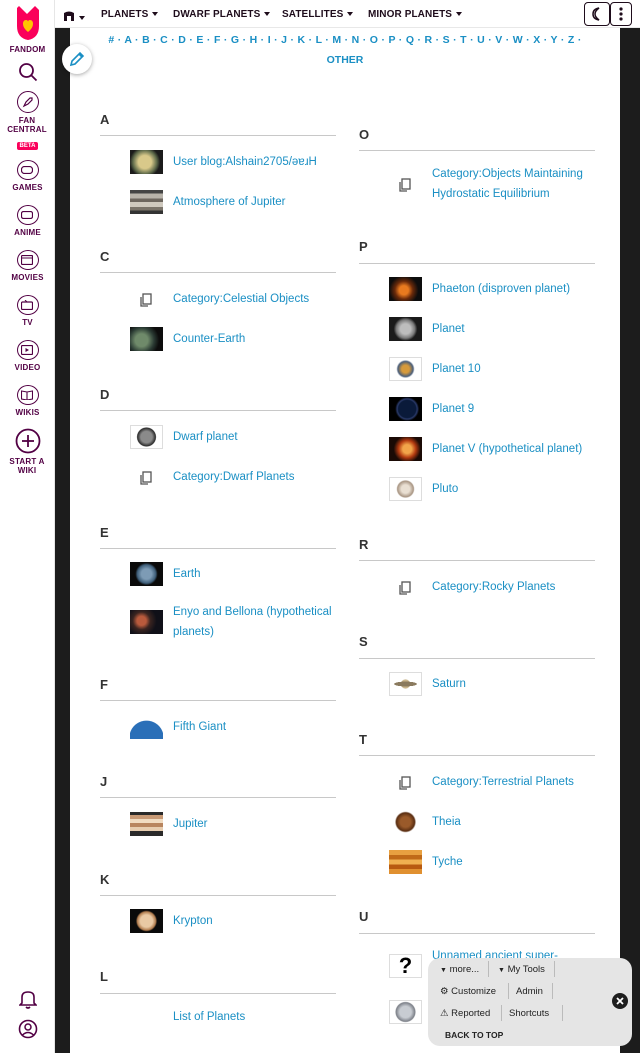  I want to click on rail-label-fandom: FANDOM, so click(27, 49).